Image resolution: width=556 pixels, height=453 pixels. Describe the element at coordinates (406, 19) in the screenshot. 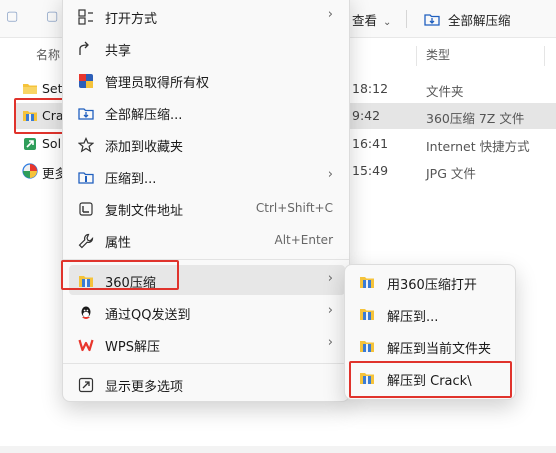

I see `toolbar-divider` at that location.